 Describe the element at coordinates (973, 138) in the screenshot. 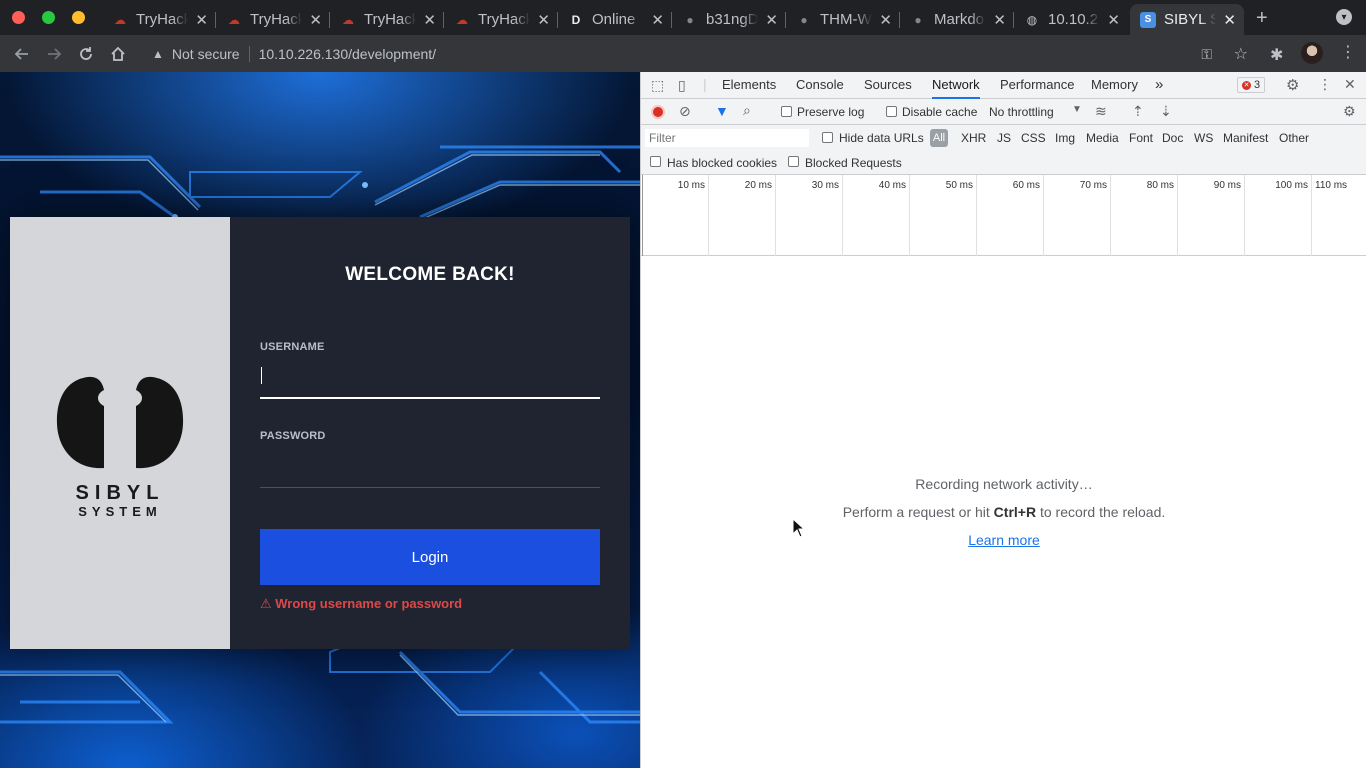

I see `type-filter-xhr: XHR` at that location.